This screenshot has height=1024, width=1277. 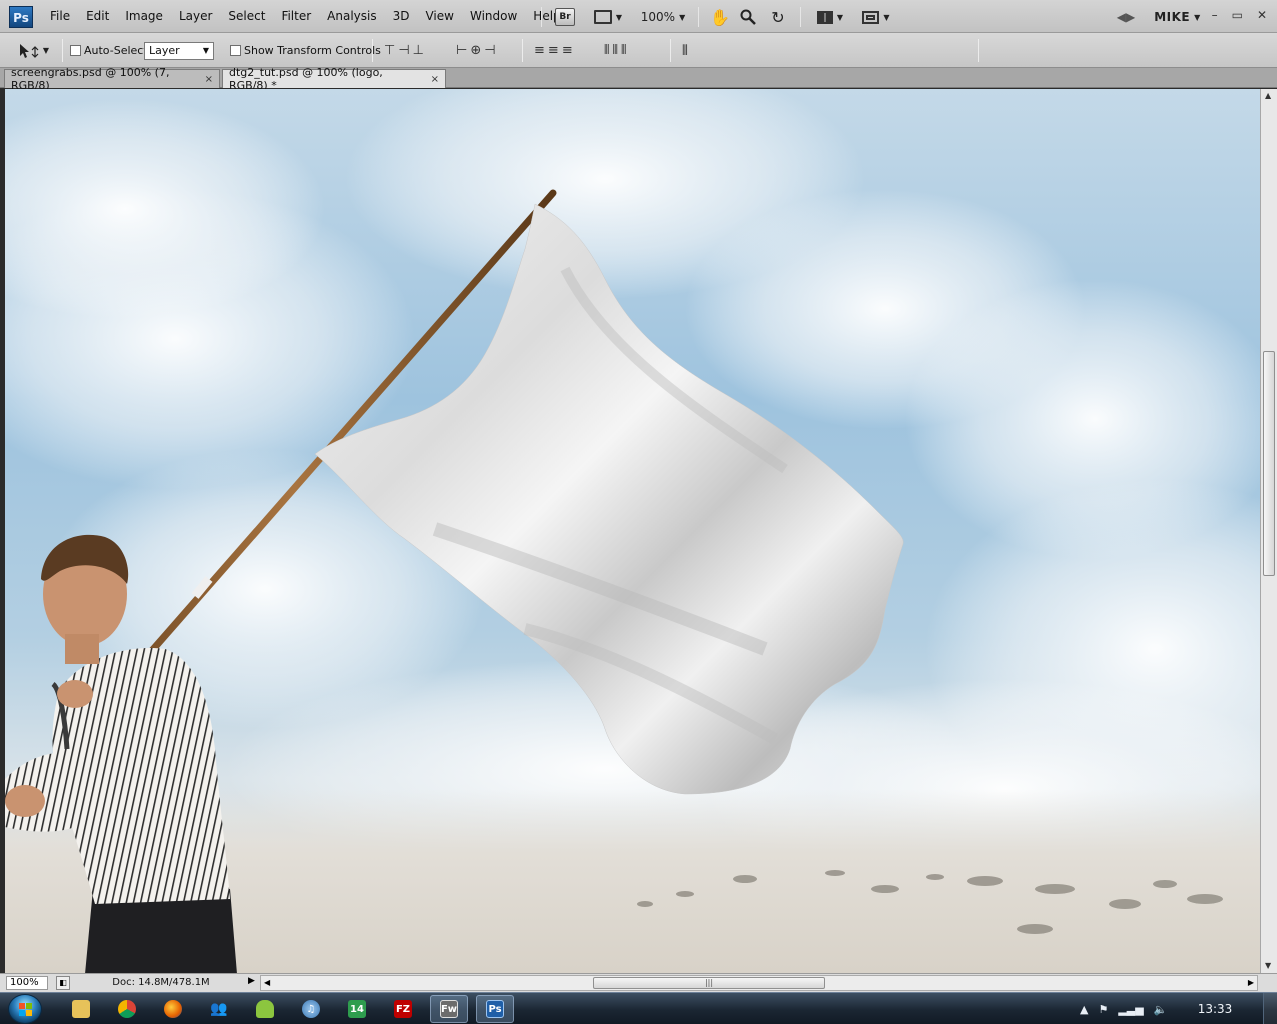 I want to click on transform-controls-checkbox, so click(x=235, y=50).